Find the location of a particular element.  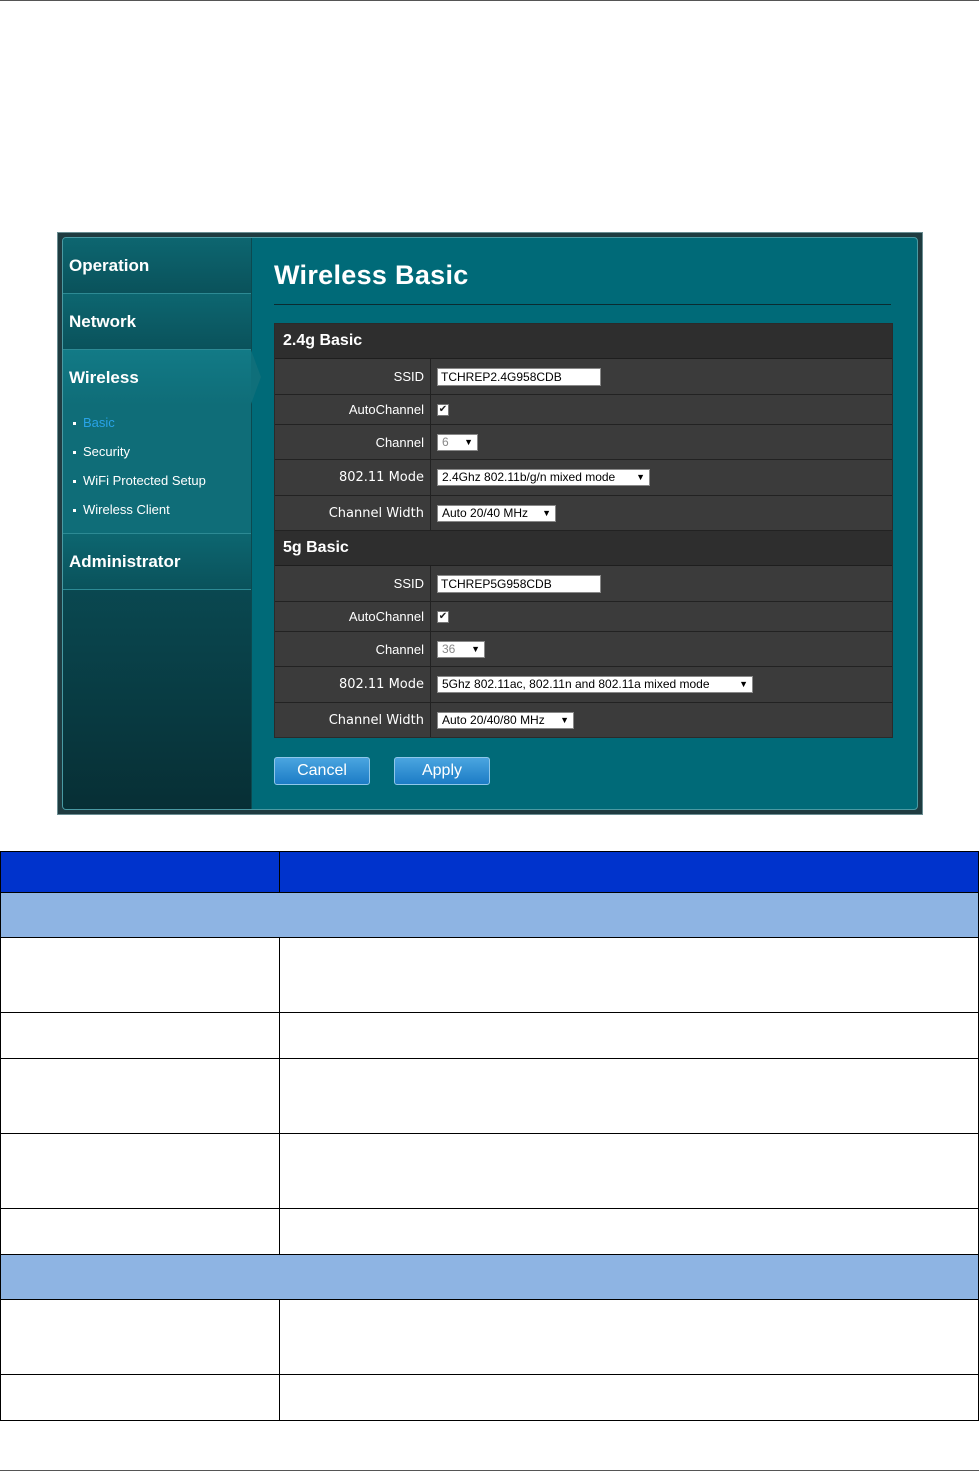

mode-select-2-4g: 2.4Ghz 802.11b/g/n mixed mode ▼ is located at coordinates (543, 477).